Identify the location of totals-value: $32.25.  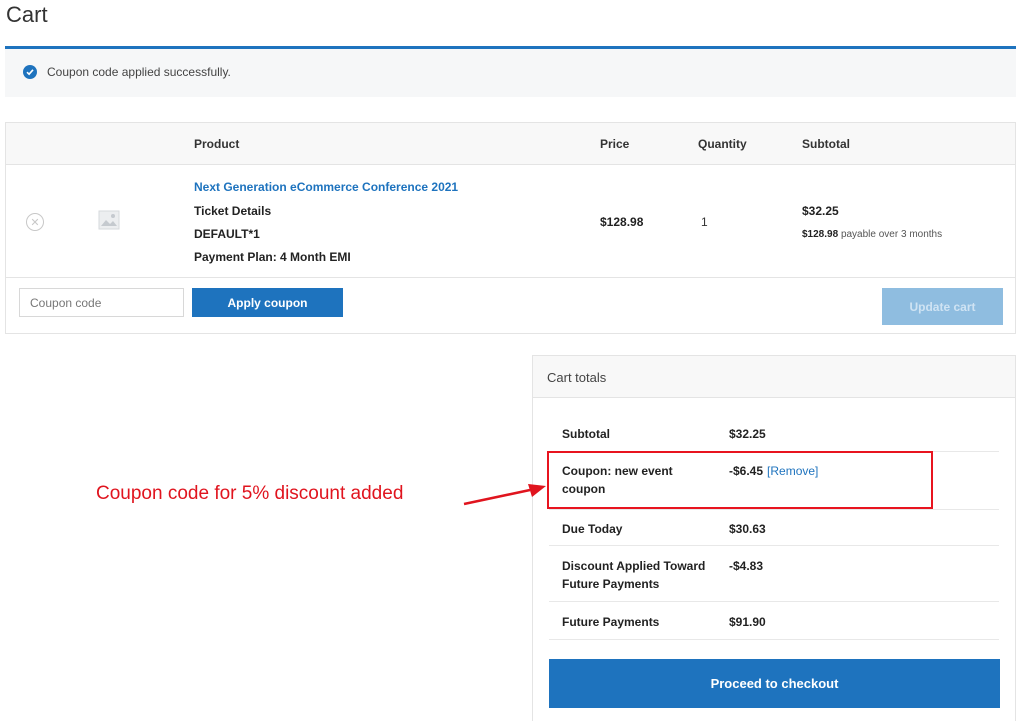
(747, 434).